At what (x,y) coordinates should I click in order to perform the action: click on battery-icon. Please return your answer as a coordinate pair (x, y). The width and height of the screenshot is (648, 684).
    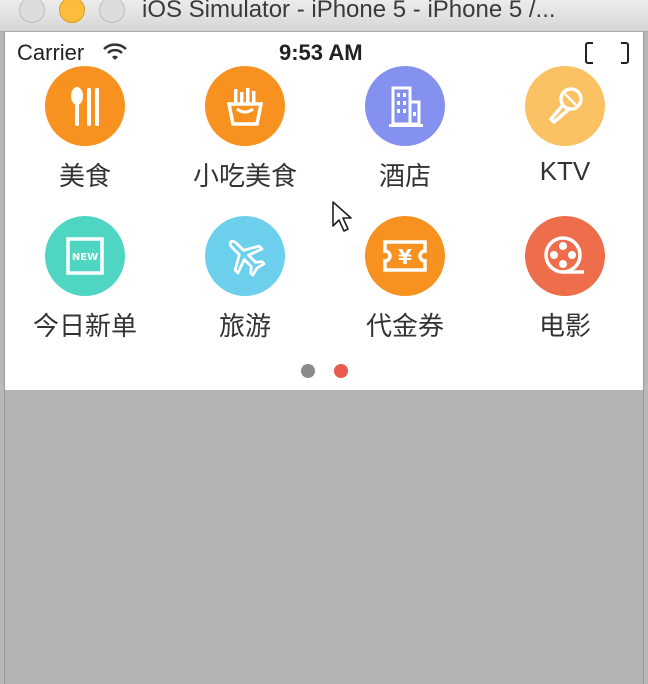
    Looking at the image, I should click on (607, 53).